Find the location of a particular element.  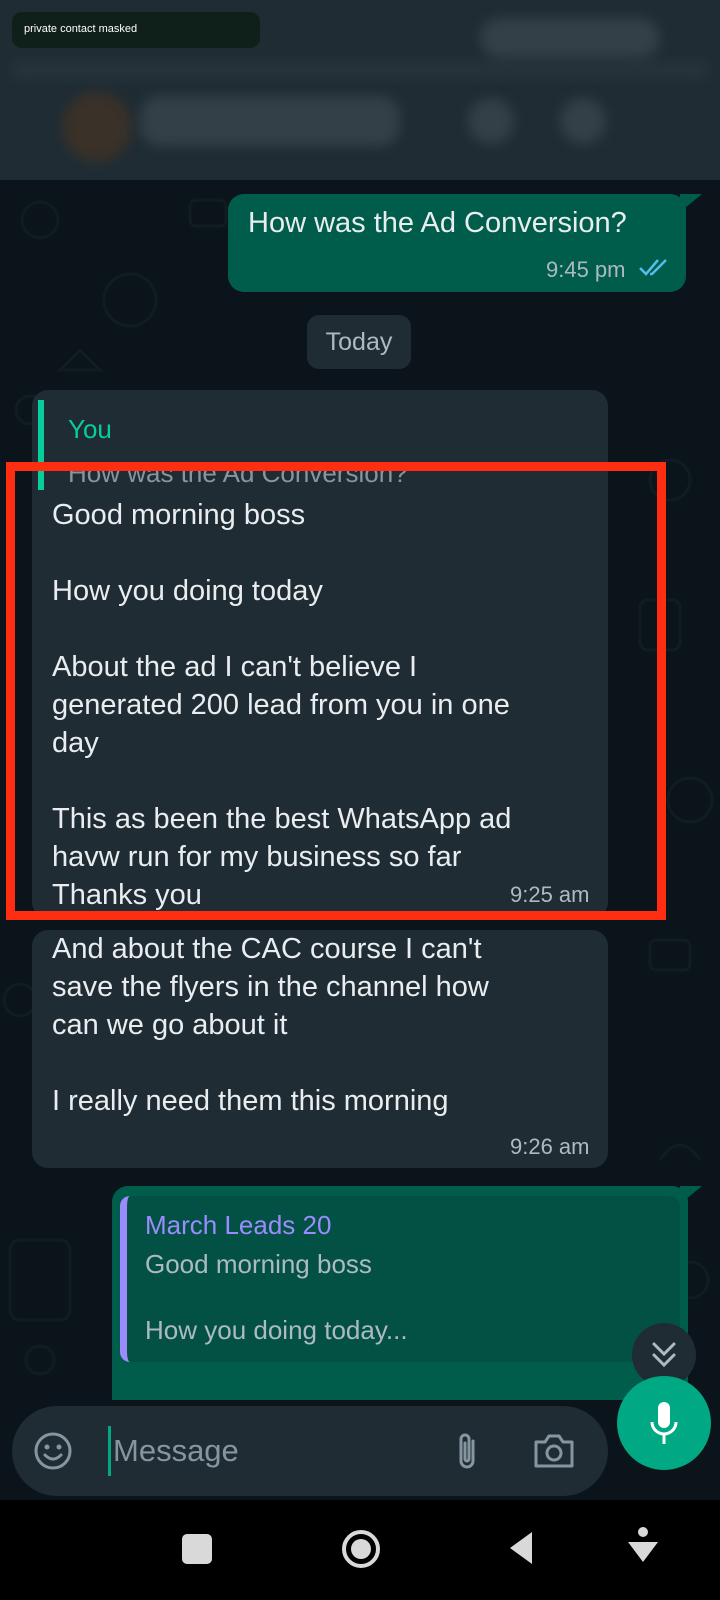

mic-icon is located at coordinates (664, 1423).